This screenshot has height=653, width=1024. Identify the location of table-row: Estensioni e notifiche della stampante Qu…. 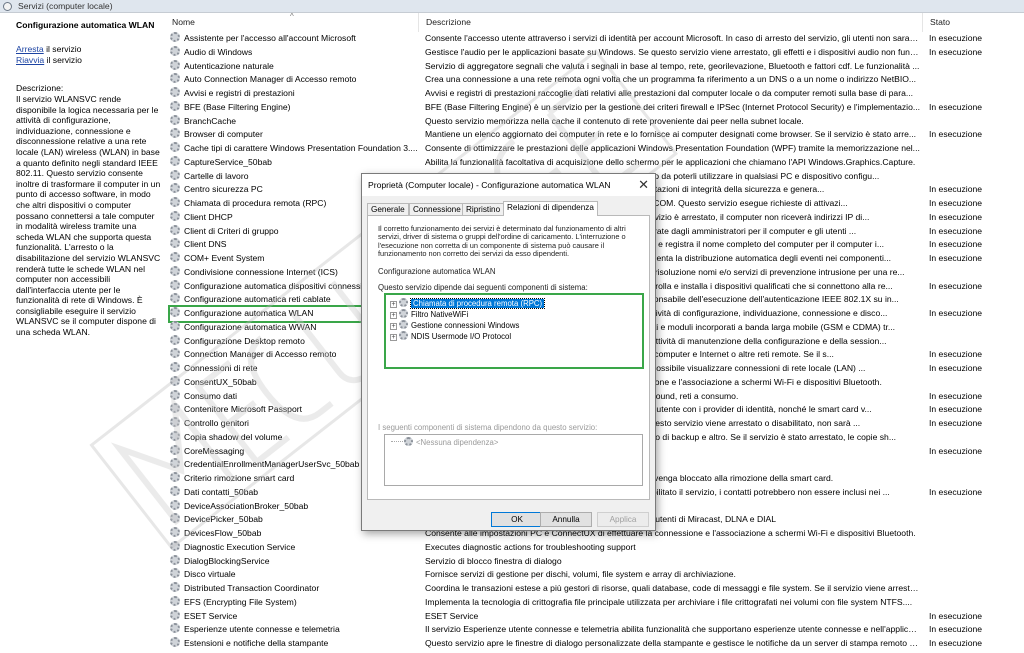
(594, 644).